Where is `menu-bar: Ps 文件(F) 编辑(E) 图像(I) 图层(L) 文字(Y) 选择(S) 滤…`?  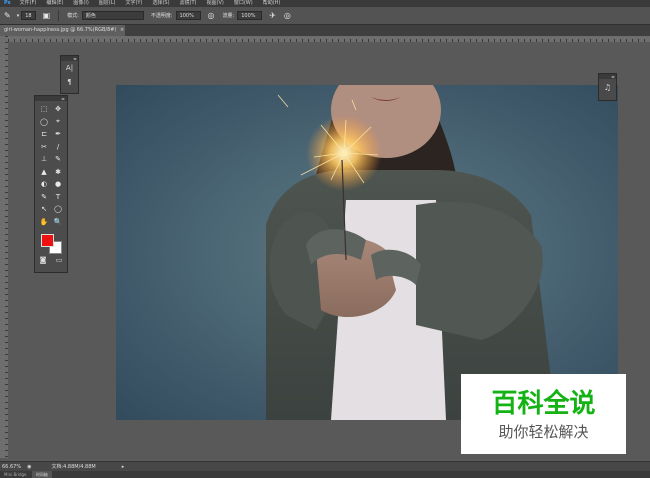
menu-bar: Ps 文件(F) 编辑(E) 图像(I) 图层(L) 文字(Y) 选择(S) 滤… is located at coordinates (325, 3).